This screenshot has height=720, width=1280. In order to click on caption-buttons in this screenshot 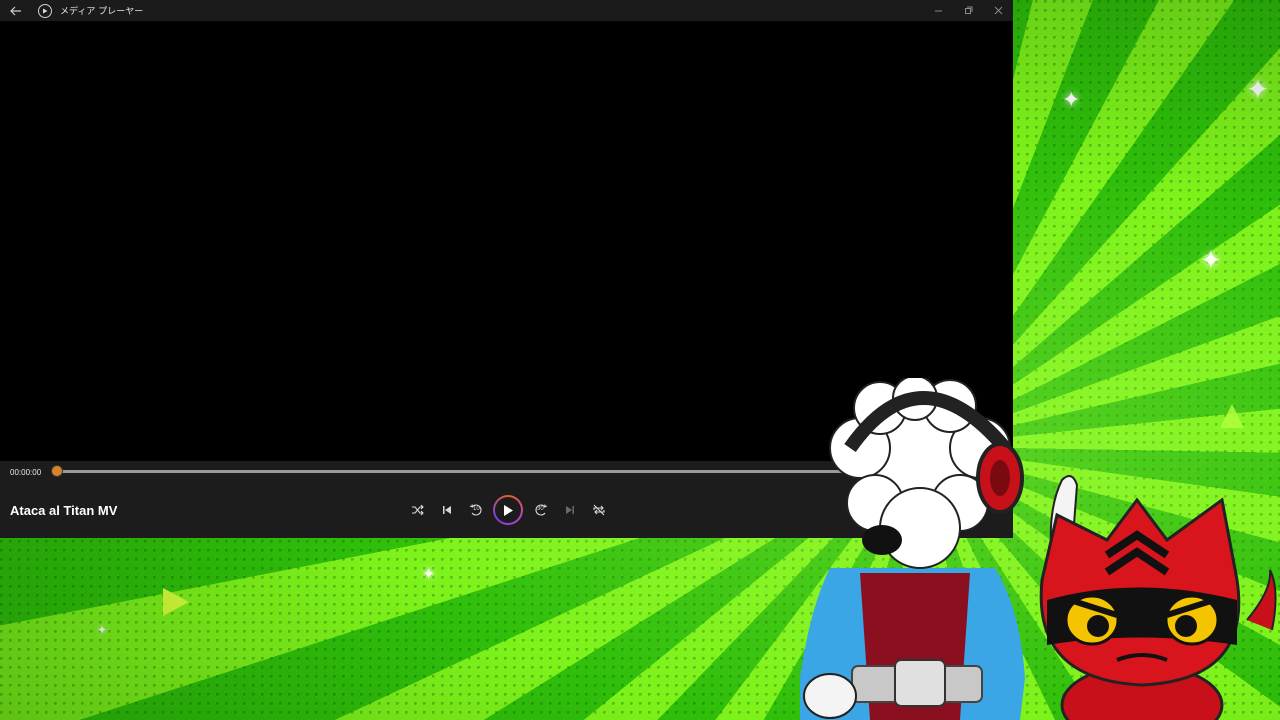, I will do `click(968, 10)`.